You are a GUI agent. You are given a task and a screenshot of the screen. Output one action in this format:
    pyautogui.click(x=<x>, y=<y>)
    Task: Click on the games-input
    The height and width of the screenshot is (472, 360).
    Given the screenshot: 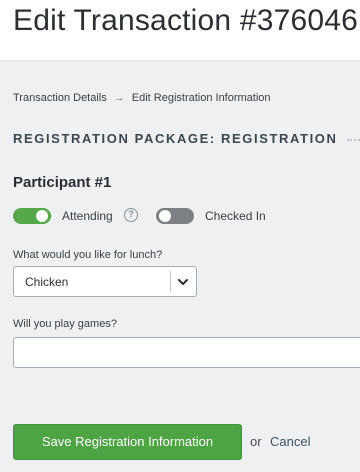 What is the action you would take?
    pyautogui.click(x=186, y=352)
    